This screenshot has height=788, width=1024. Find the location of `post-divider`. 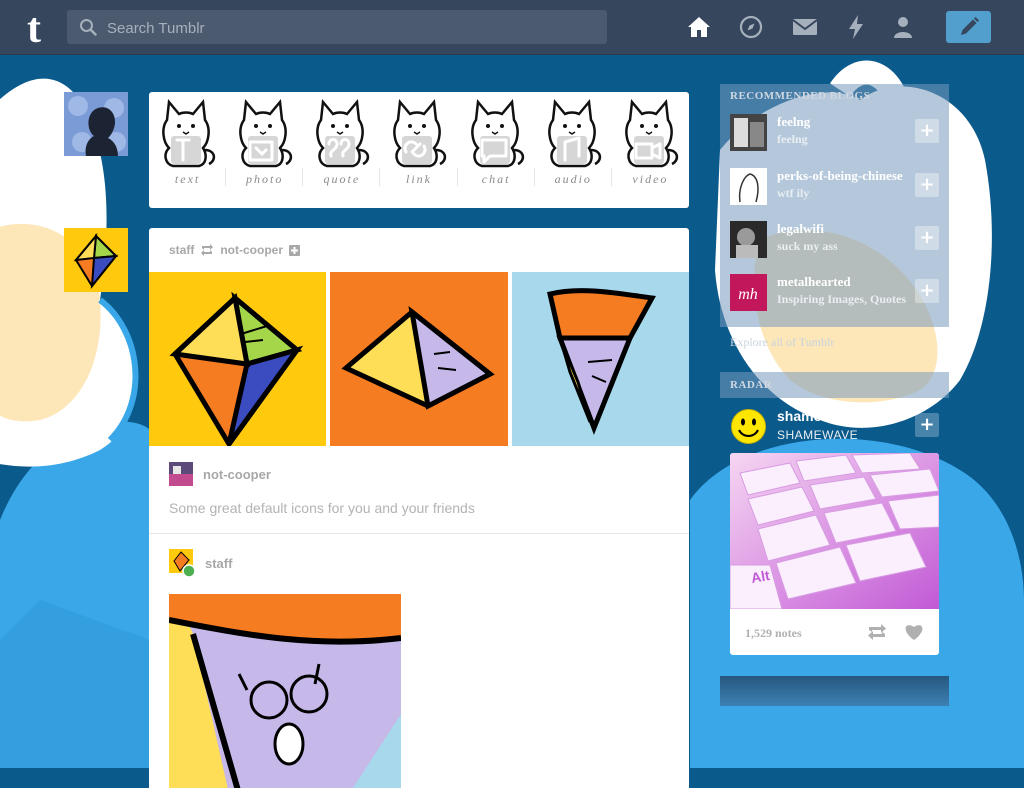

post-divider is located at coordinates (419, 533).